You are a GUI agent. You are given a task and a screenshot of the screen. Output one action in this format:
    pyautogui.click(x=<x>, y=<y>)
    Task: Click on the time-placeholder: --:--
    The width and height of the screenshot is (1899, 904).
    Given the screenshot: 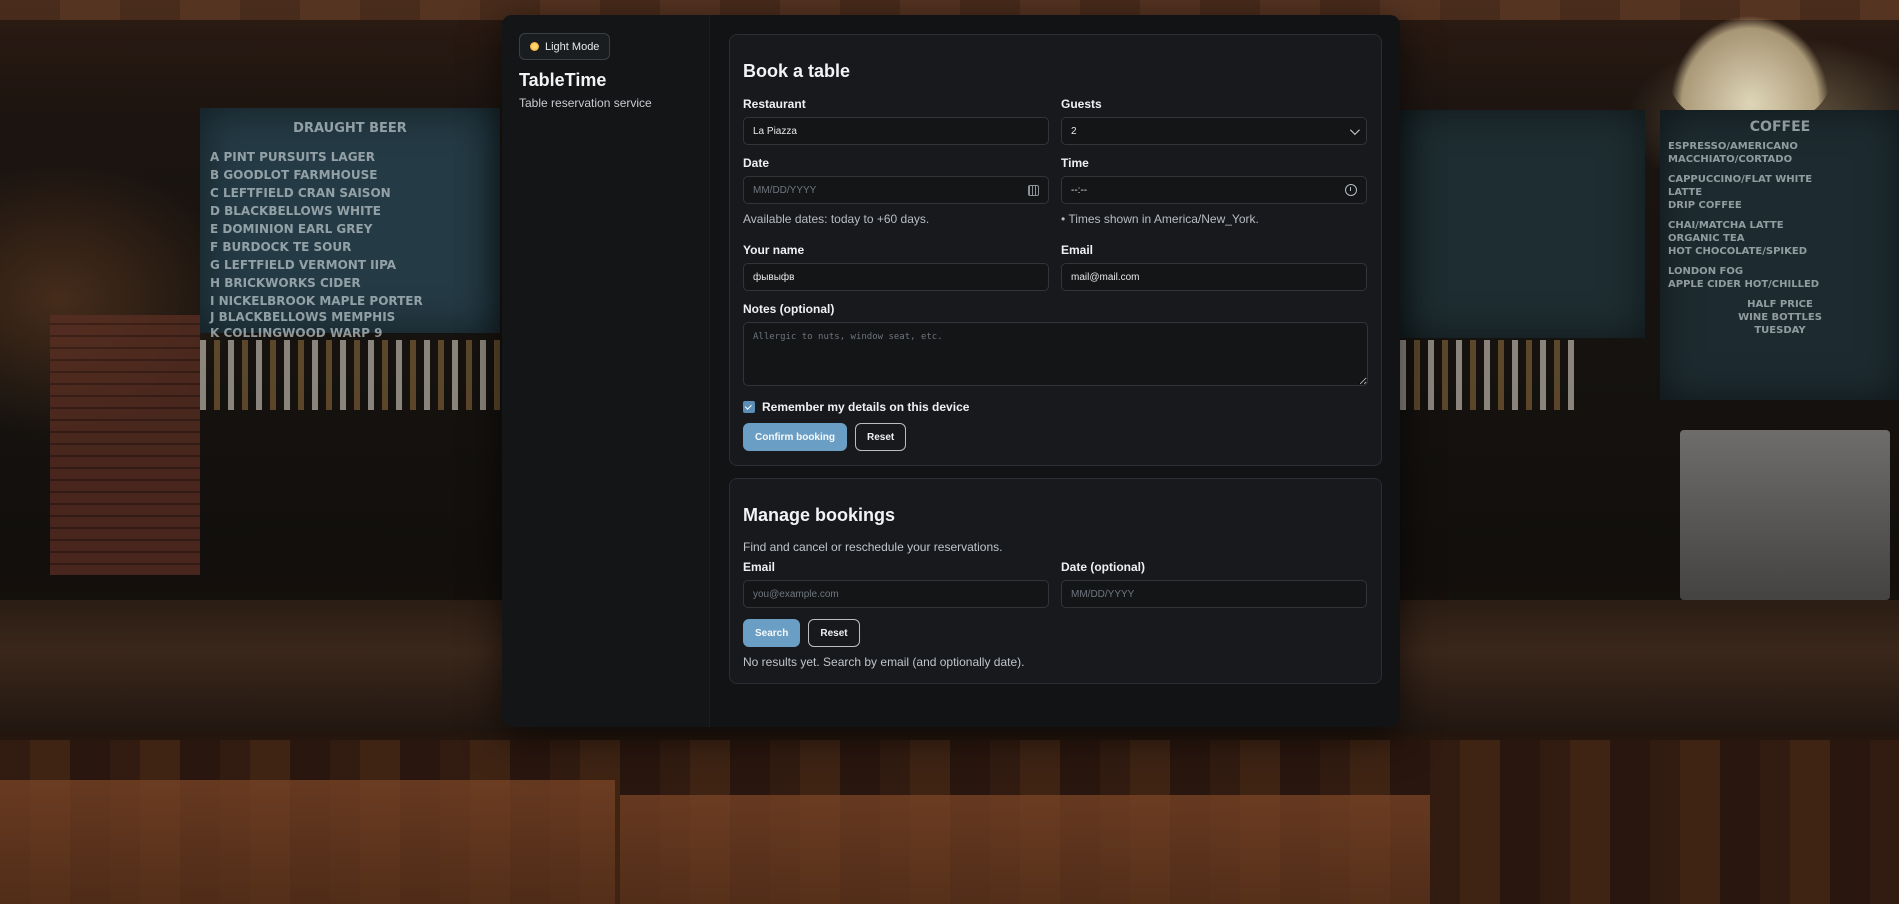 What is the action you would take?
    pyautogui.click(x=1079, y=190)
    